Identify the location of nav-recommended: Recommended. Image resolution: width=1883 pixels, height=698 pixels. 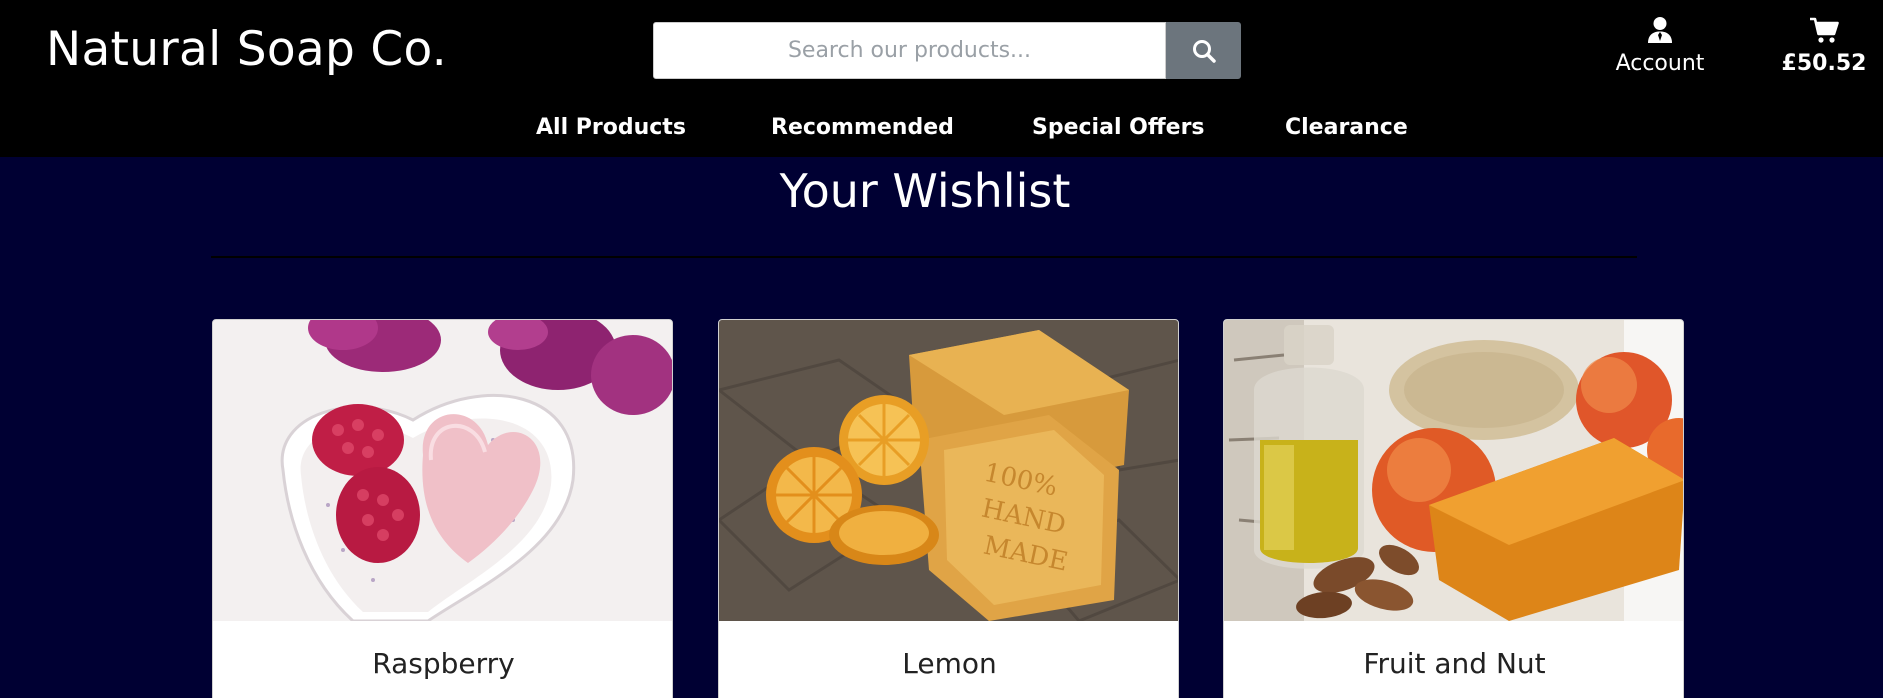
(862, 128).